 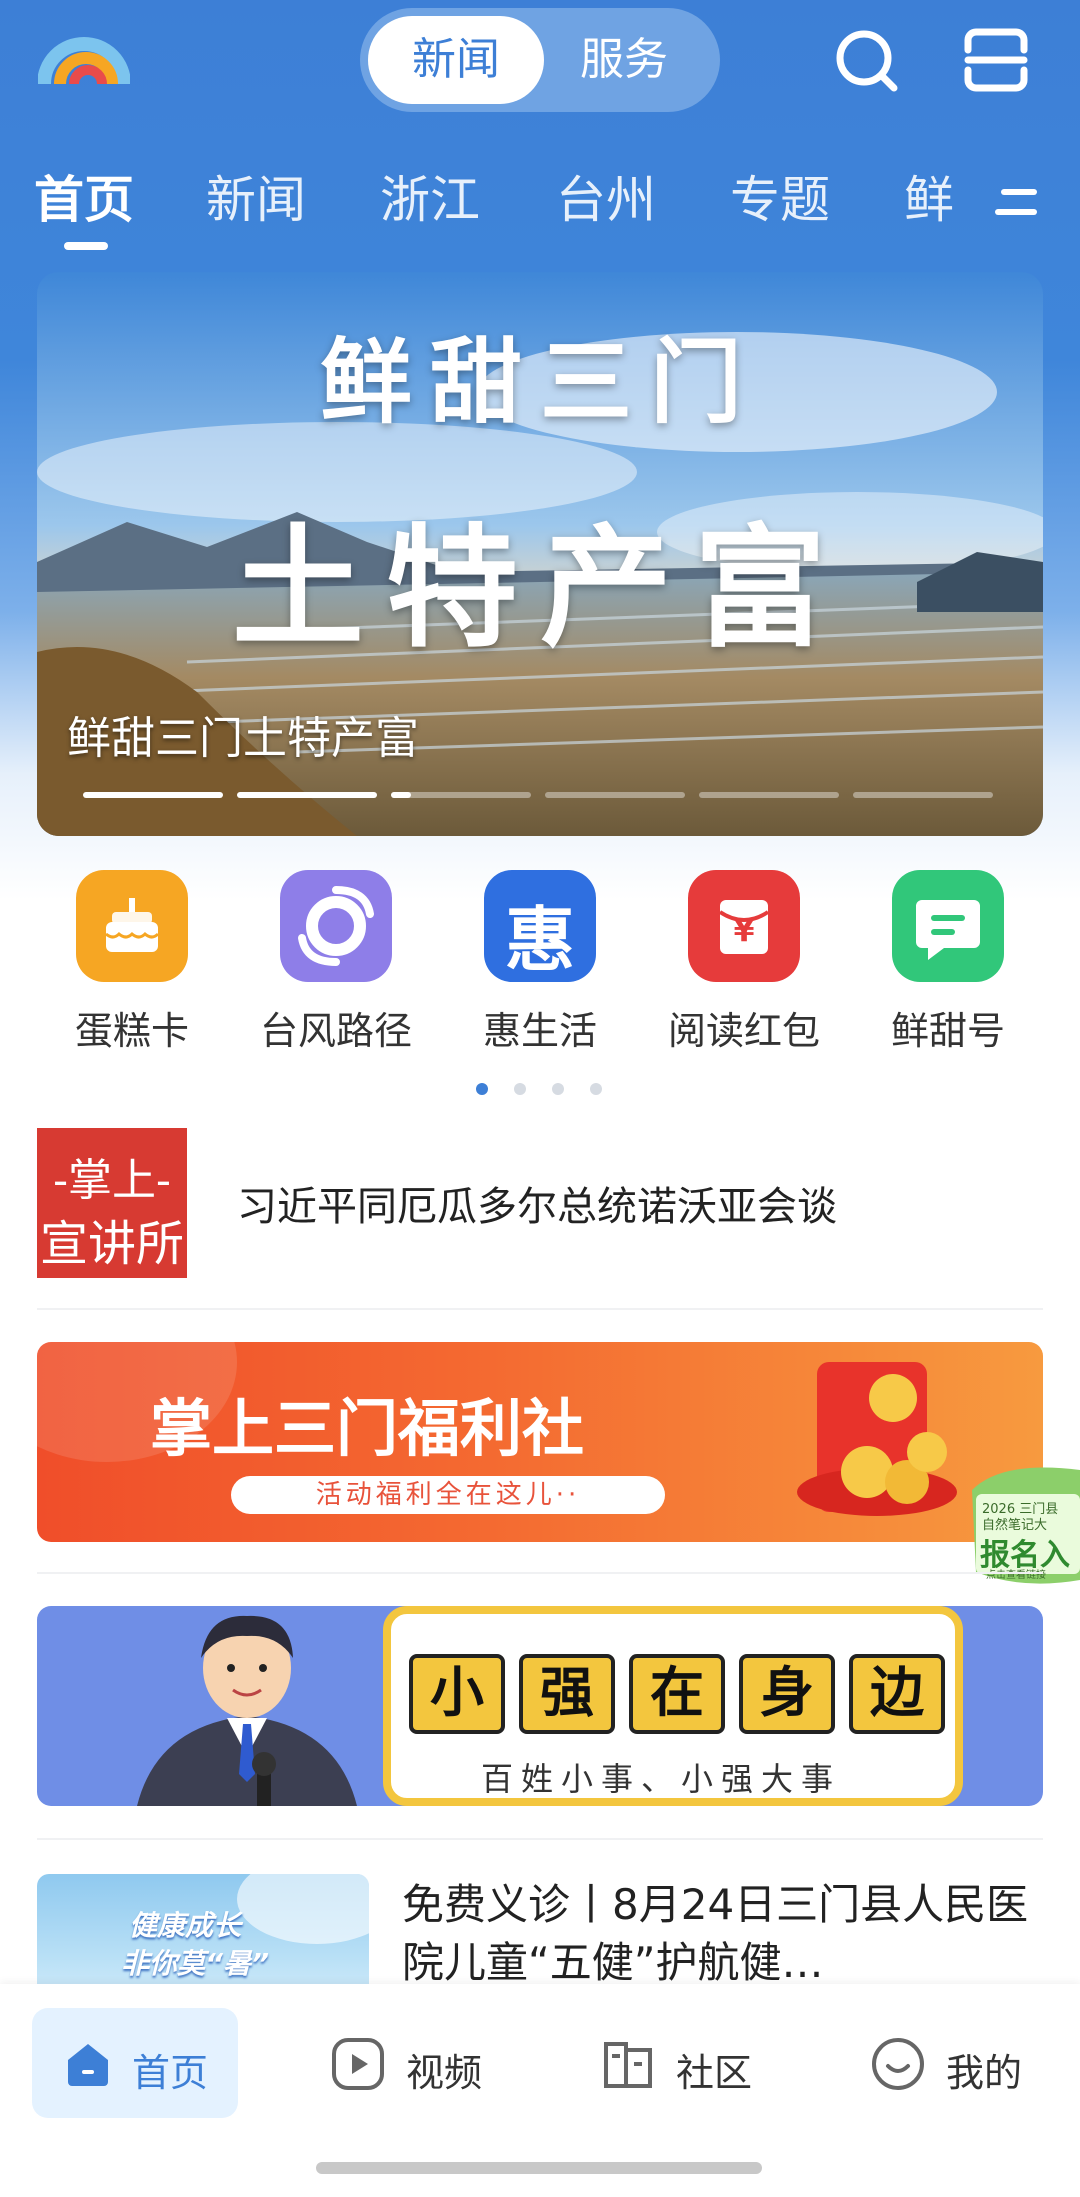 What do you see at coordinates (444, 2073) in the screenshot?
I see `nav-label: 视频` at bounding box center [444, 2073].